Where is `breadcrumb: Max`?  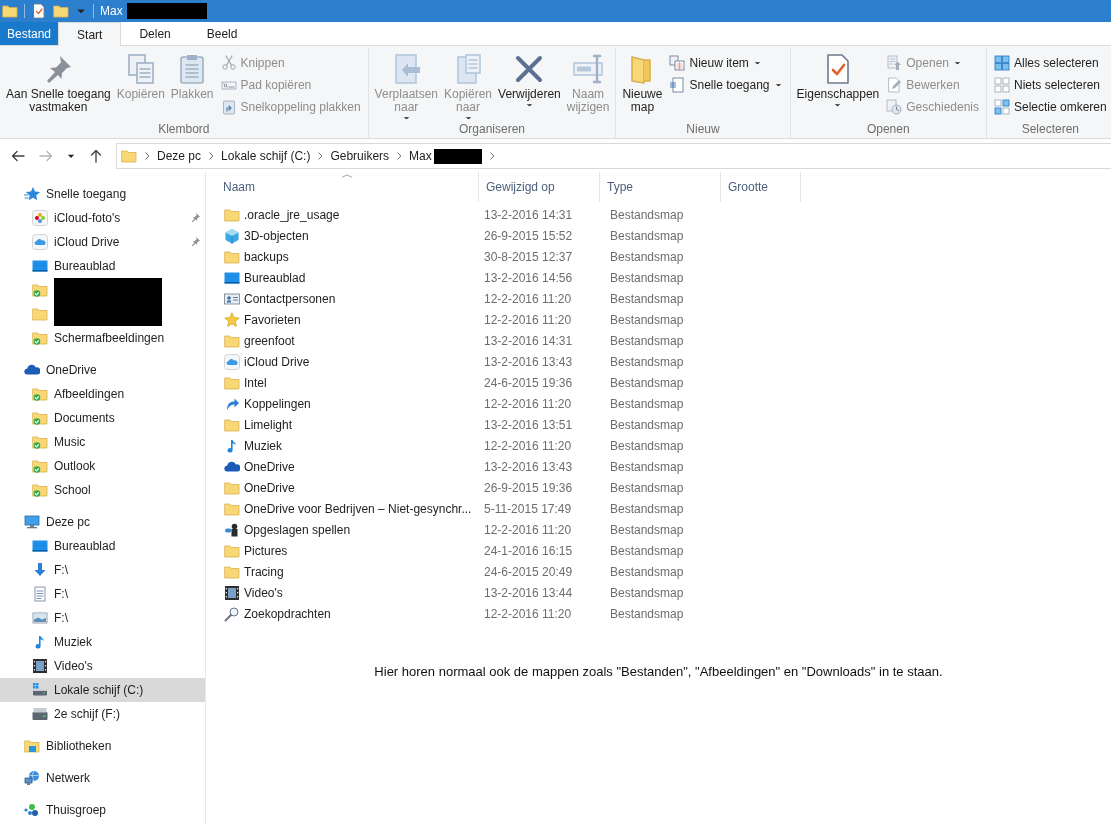
breadcrumb: Max is located at coordinates (420, 156).